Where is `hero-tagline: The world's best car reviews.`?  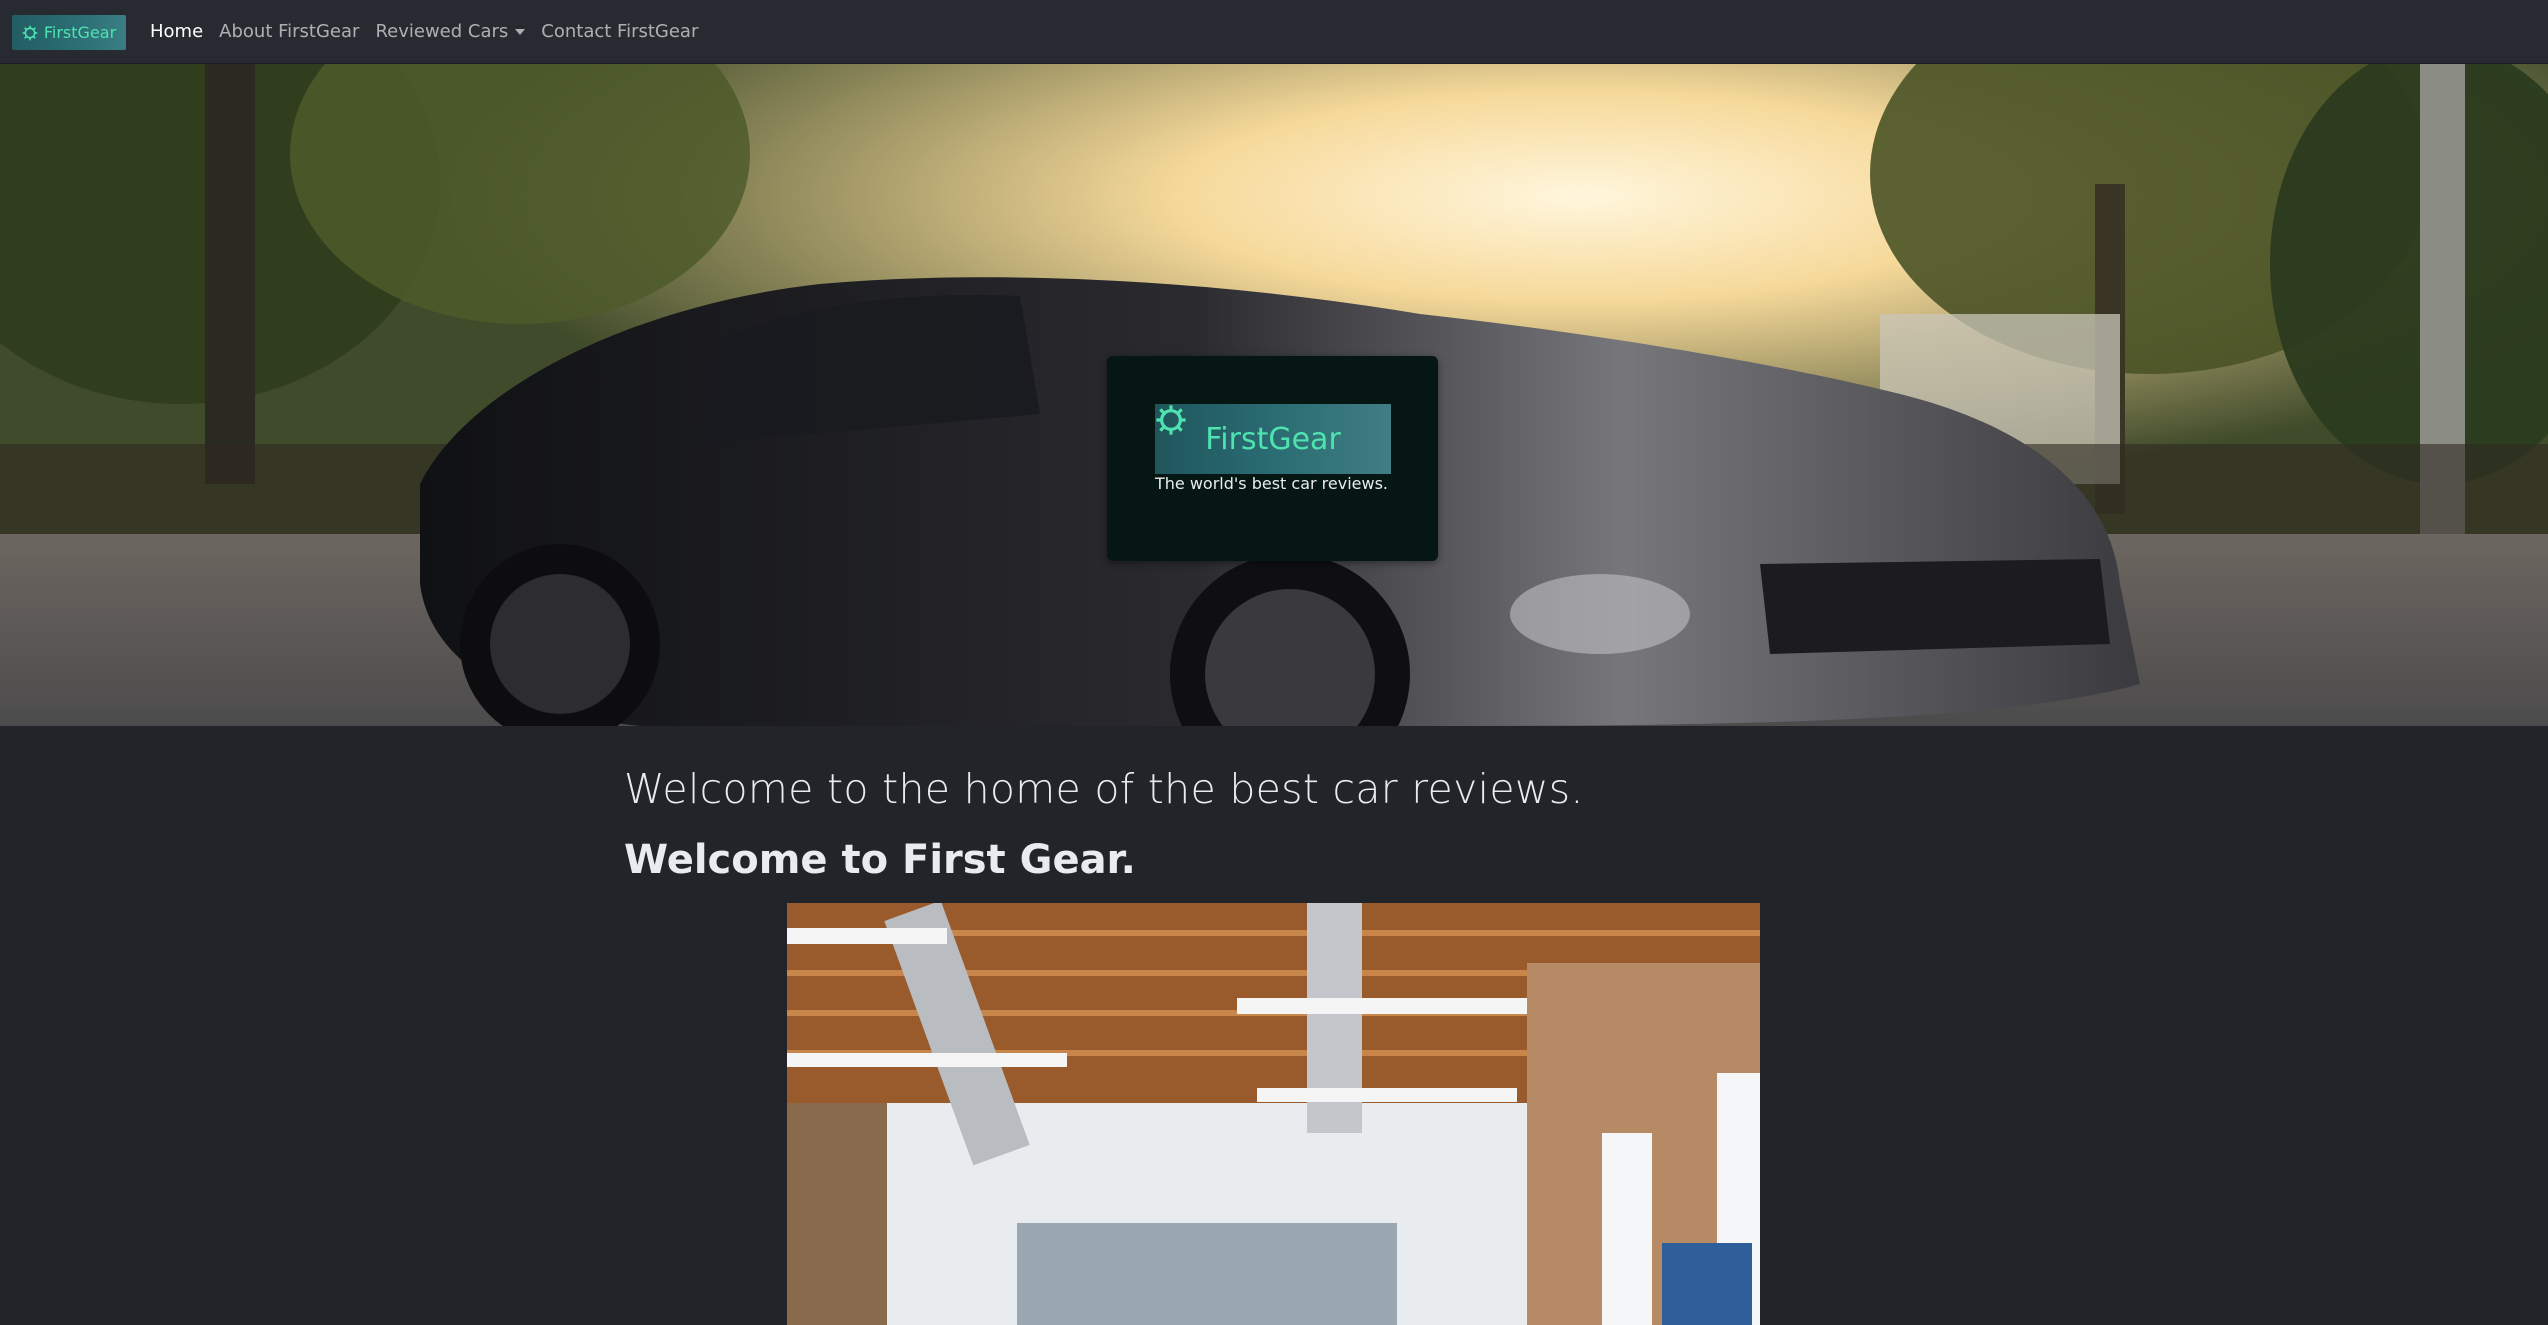 hero-tagline: The world's best car reviews. is located at coordinates (1272, 483).